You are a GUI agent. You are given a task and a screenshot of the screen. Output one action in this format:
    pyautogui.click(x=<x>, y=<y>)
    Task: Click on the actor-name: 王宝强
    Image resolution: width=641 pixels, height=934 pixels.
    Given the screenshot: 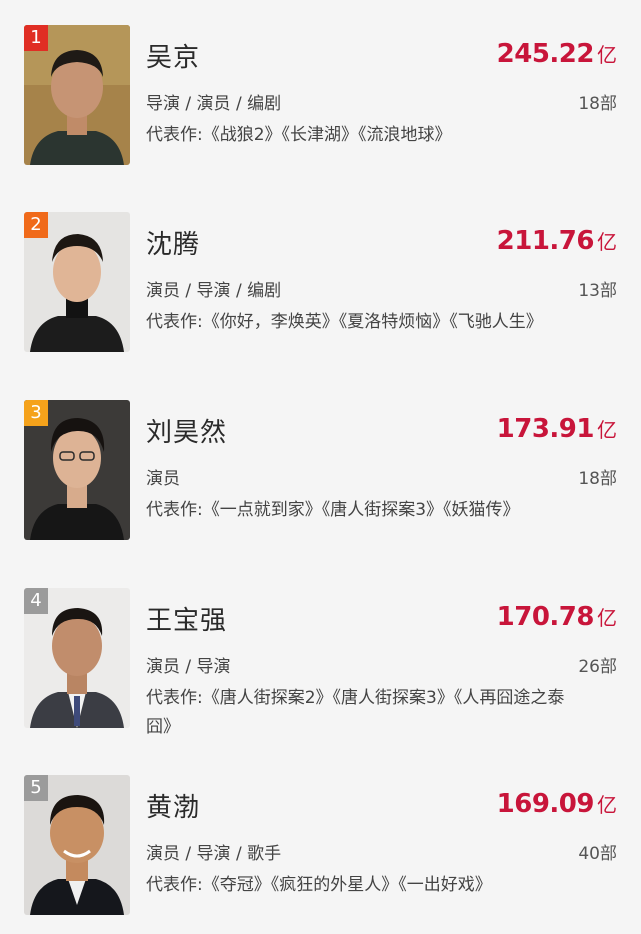 What is the action you would take?
    pyautogui.click(x=186, y=618)
    